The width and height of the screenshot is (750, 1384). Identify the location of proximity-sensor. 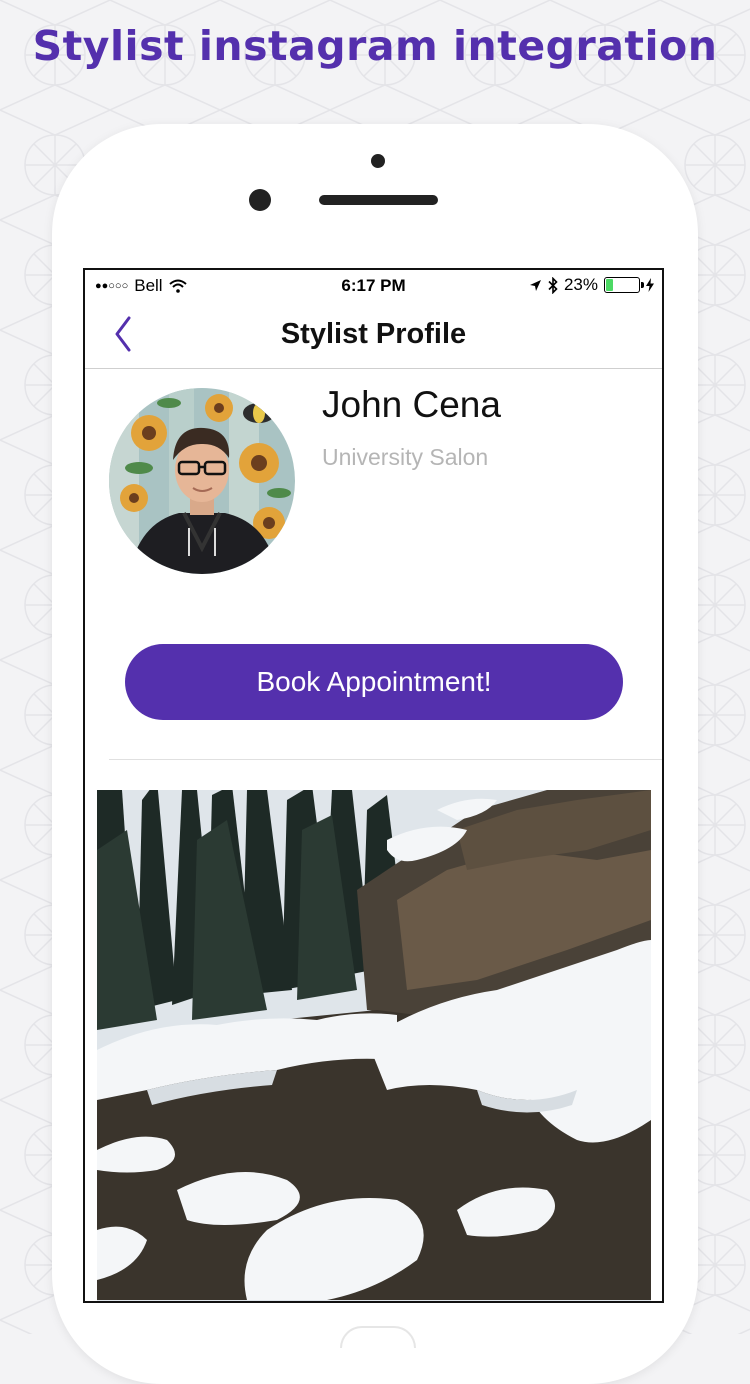
(378, 161).